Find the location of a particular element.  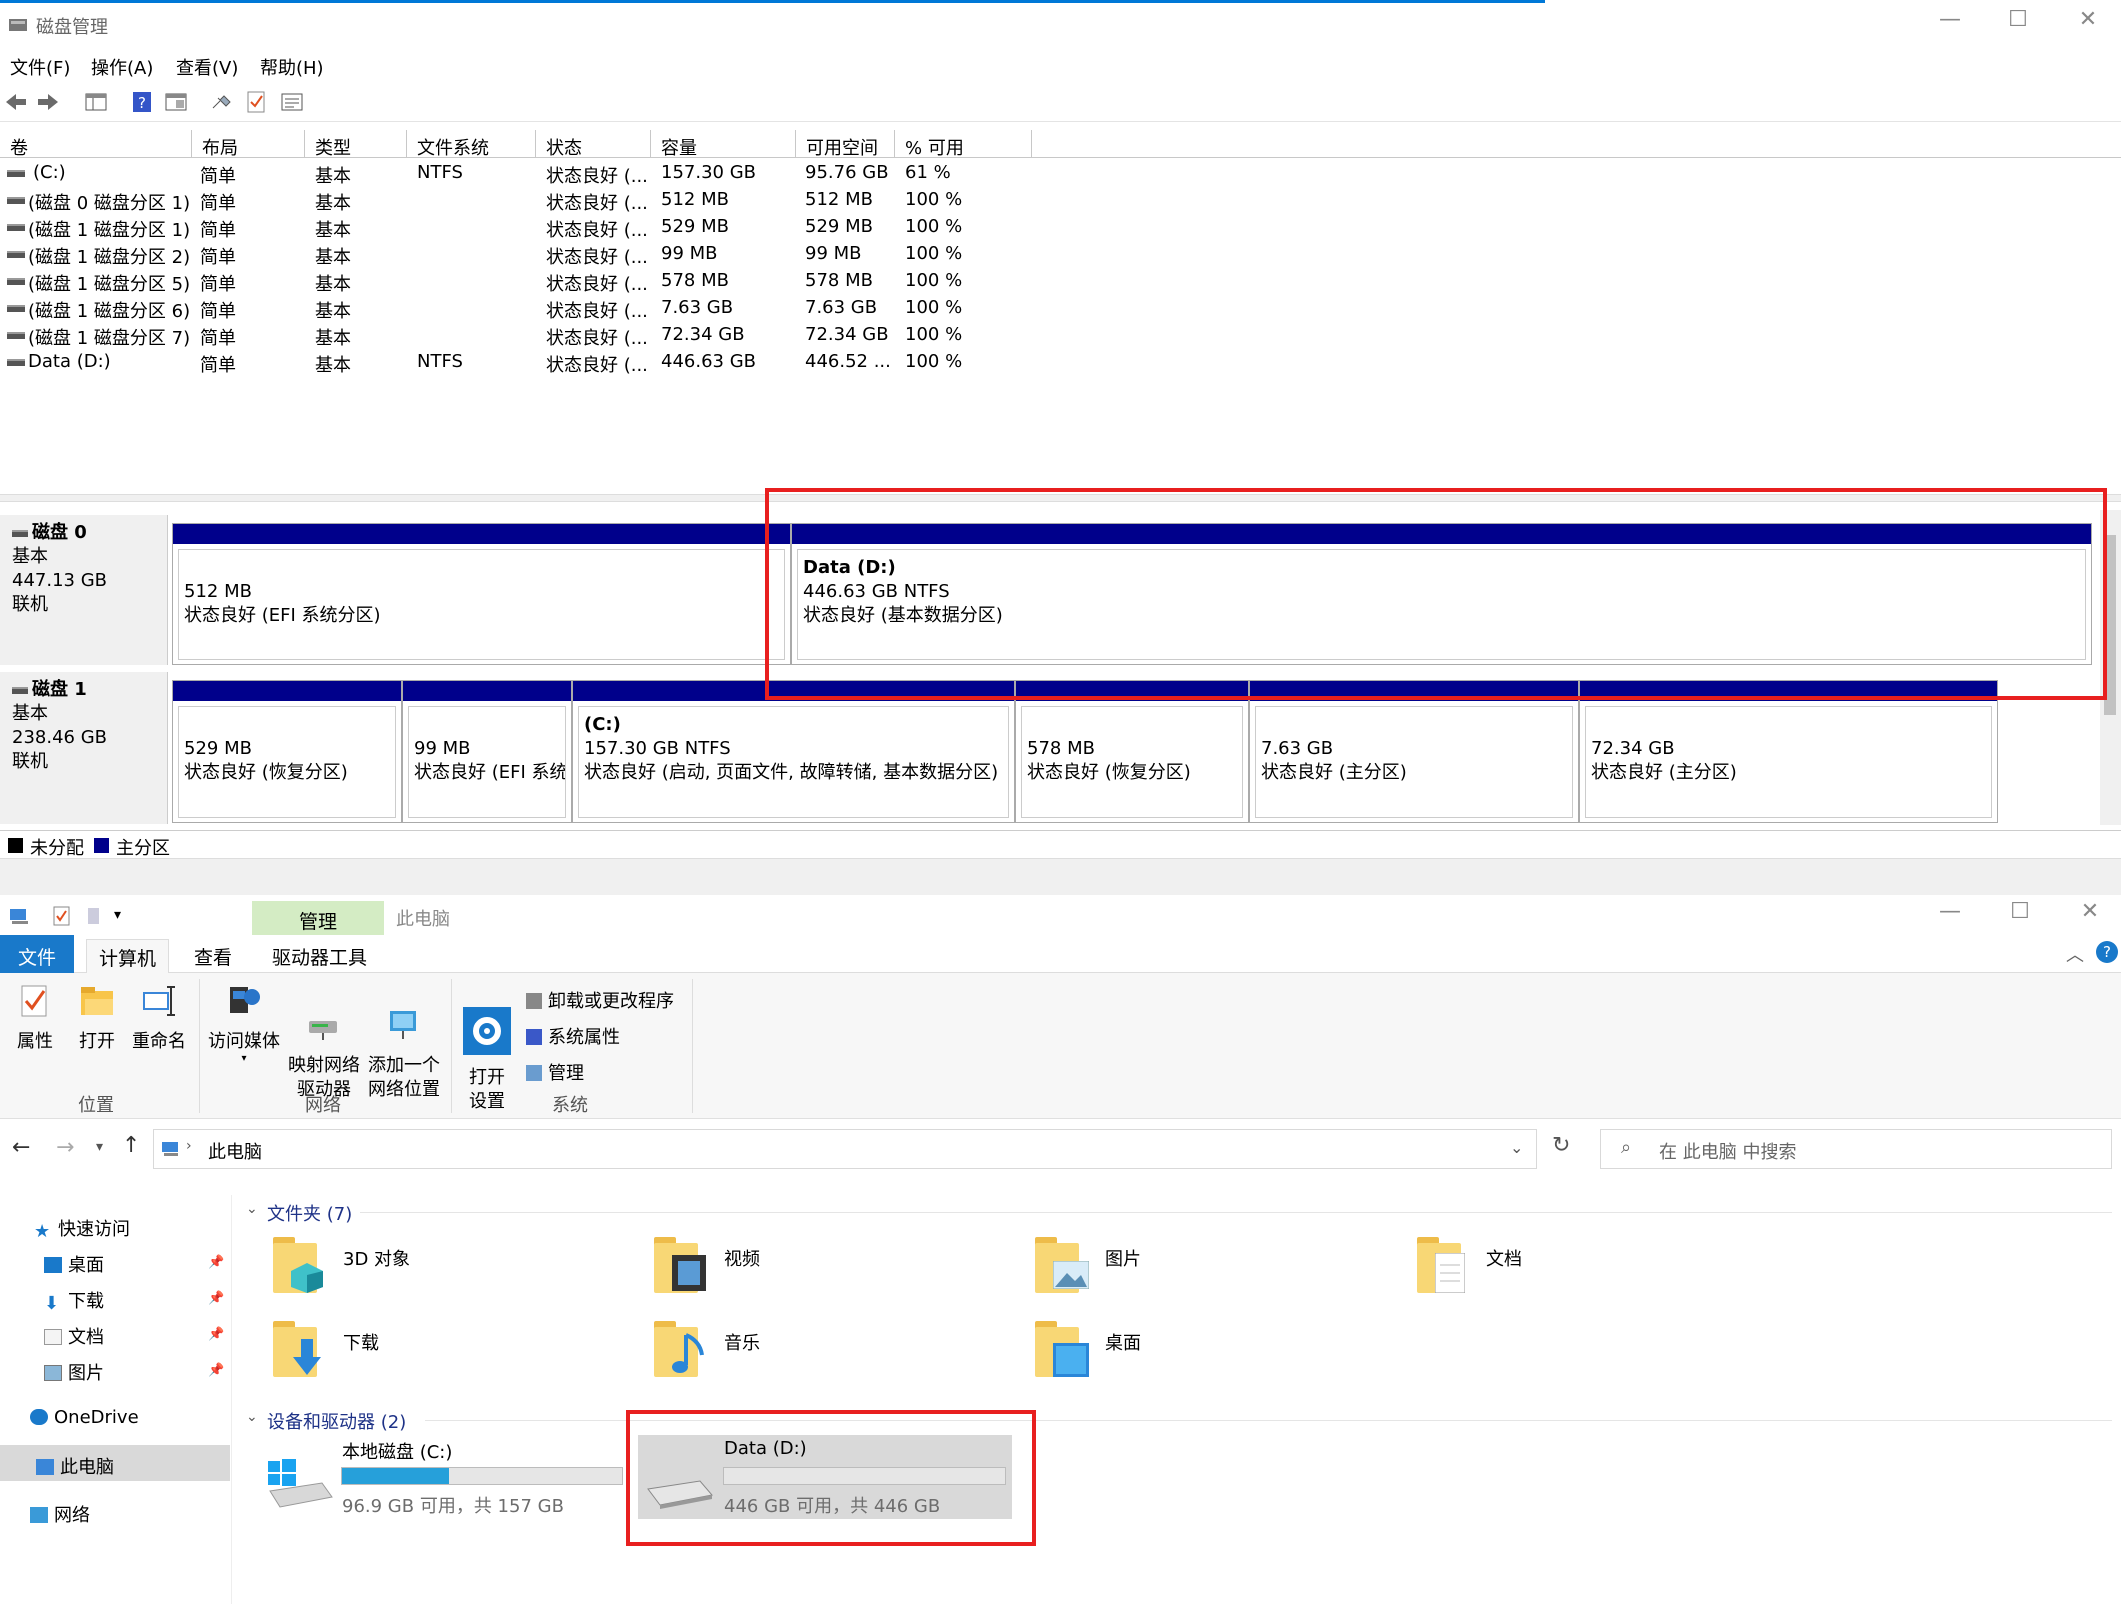

partition-primary-6: 7.63 GB 状态良好 (主分区) is located at coordinates (1414, 751).